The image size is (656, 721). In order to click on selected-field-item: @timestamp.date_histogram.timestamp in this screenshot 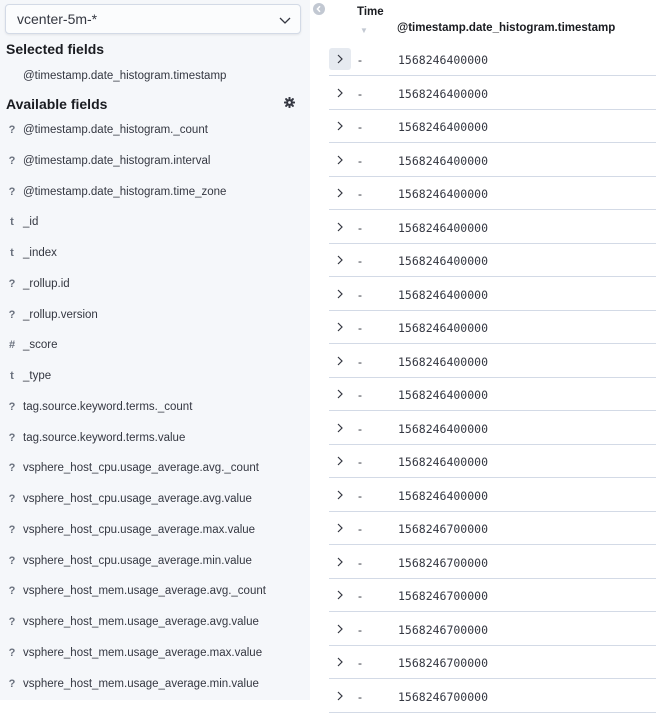, I will do `click(155, 77)`.